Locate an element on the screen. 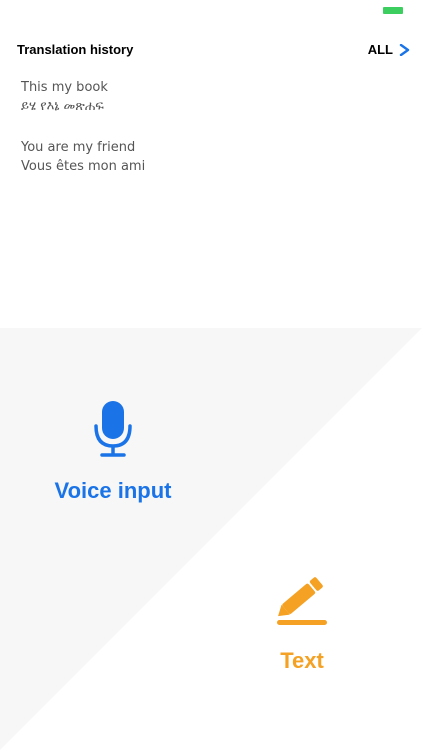  history-item: You are my friend Vous êtes mon ami is located at coordinates (211, 157).